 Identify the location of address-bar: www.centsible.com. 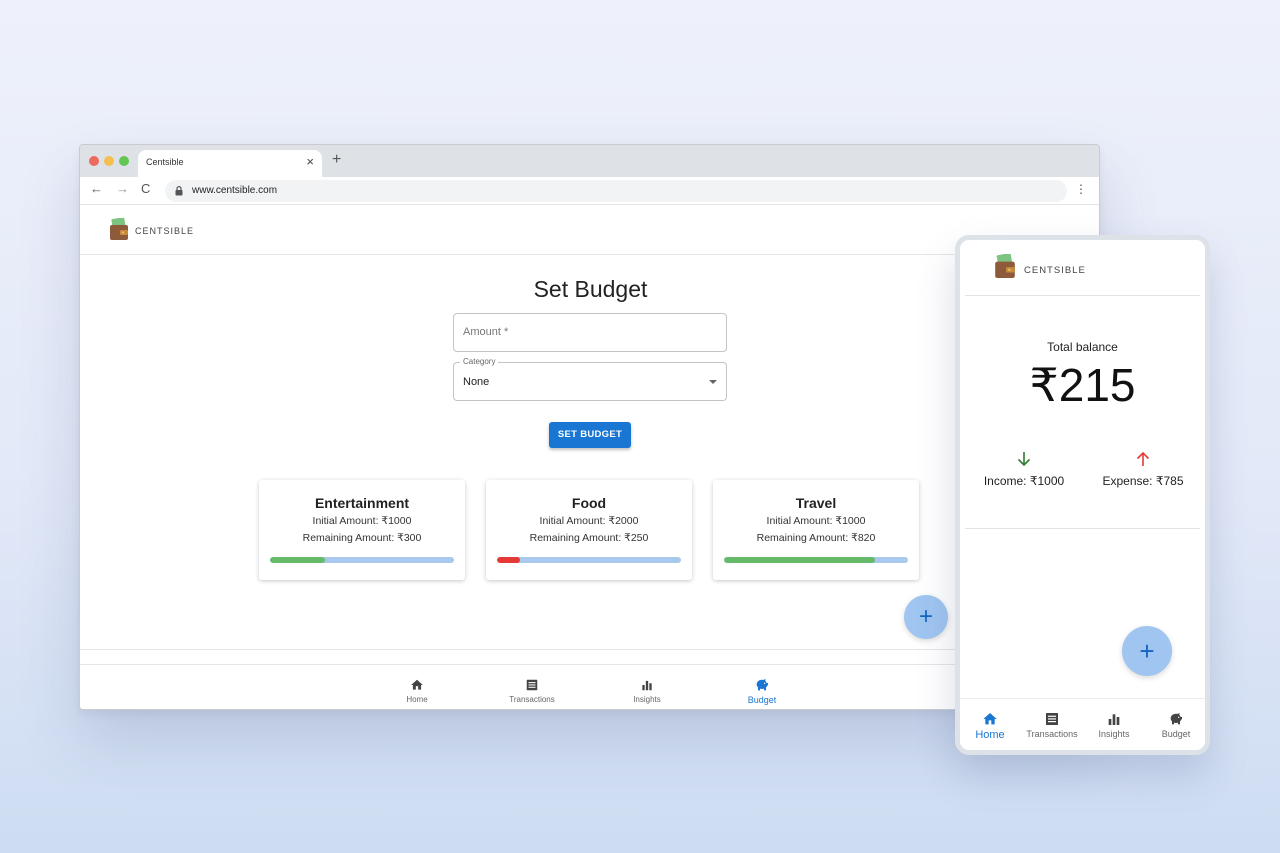
(616, 191).